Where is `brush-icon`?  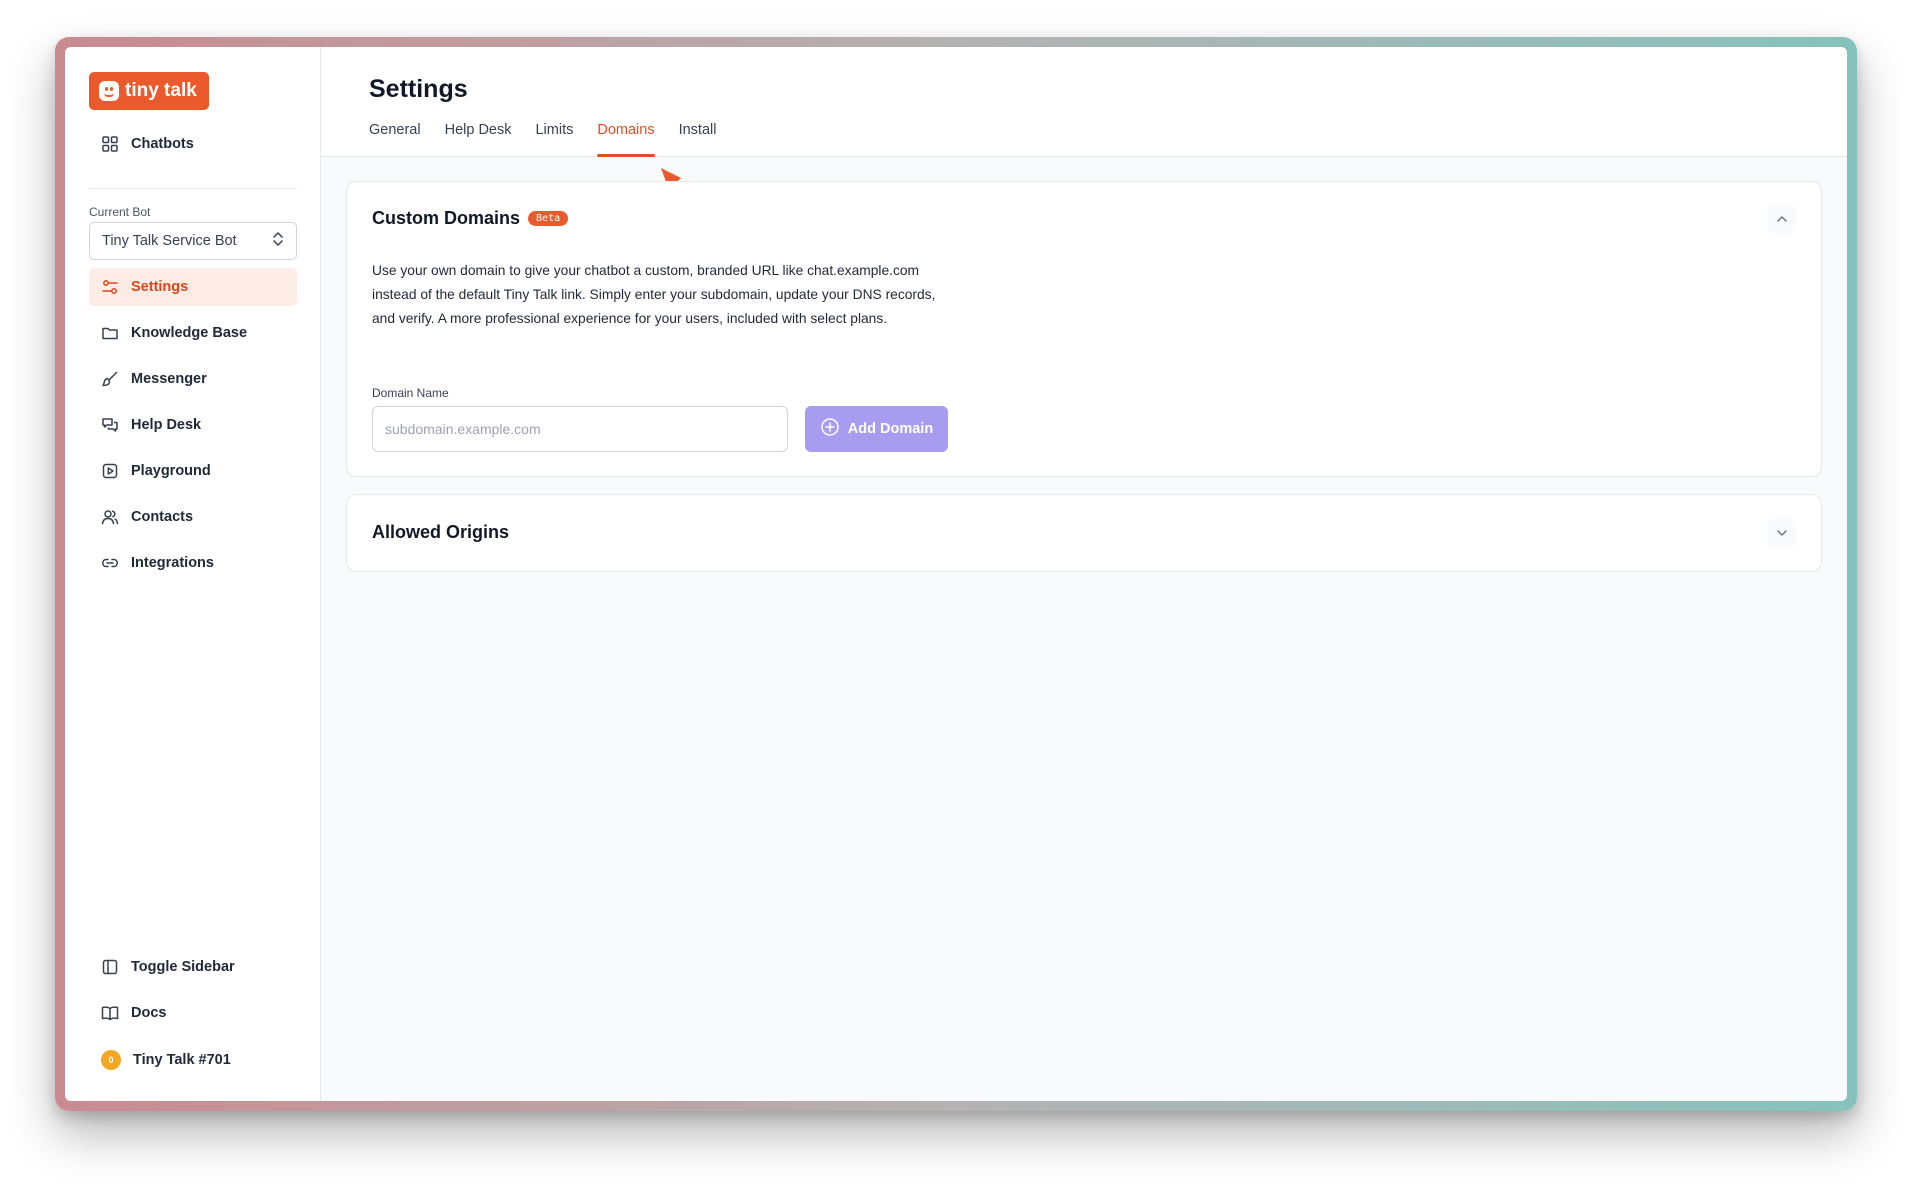 brush-icon is located at coordinates (110, 379).